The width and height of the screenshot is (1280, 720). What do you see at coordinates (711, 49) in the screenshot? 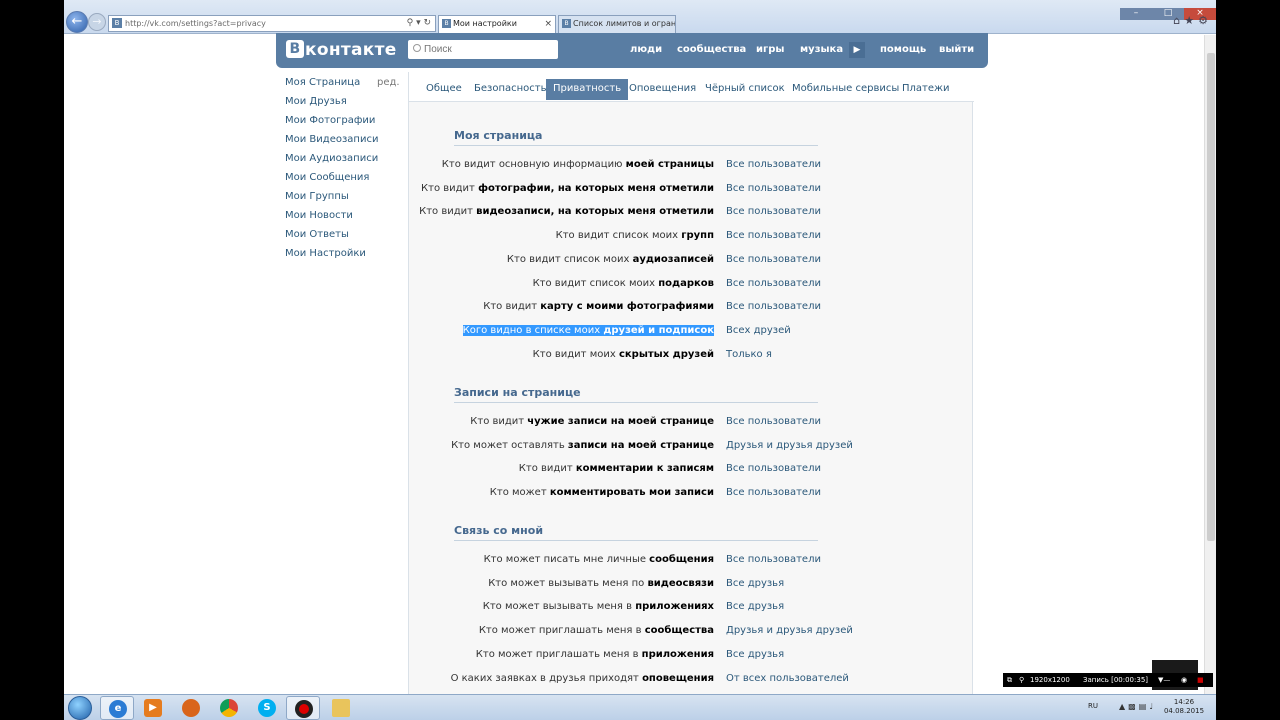
I see `nav-communities: сообщества` at bounding box center [711, 49].